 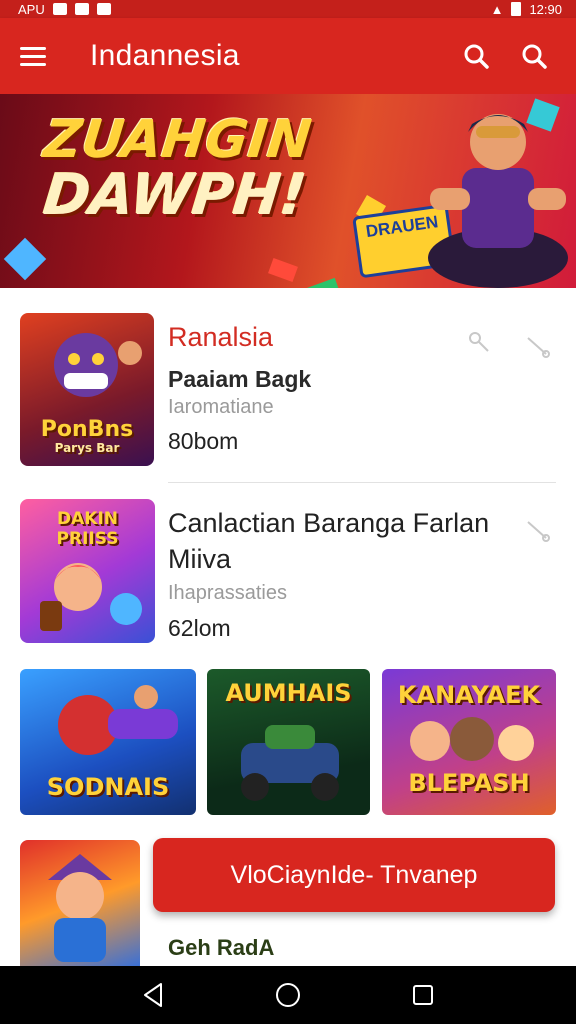 I want to click on game-tile: KANAYAEK BLEPASH, so click(x=469, y=742).